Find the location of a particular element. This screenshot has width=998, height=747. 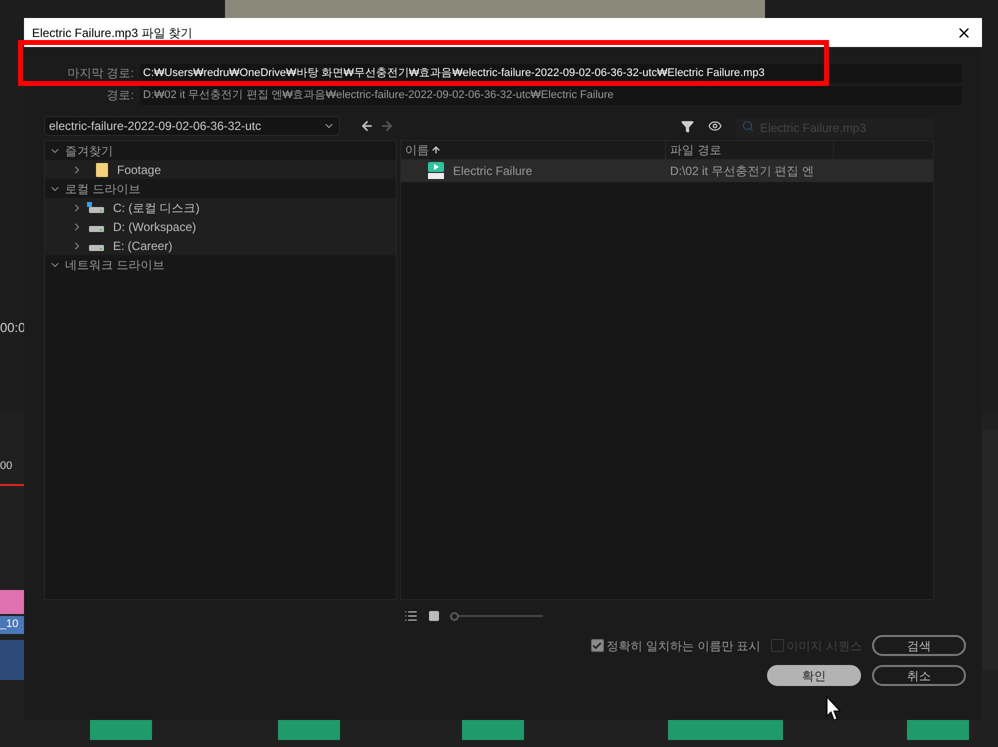

thumbnail-view-icon is located at coordinates (434, 616).